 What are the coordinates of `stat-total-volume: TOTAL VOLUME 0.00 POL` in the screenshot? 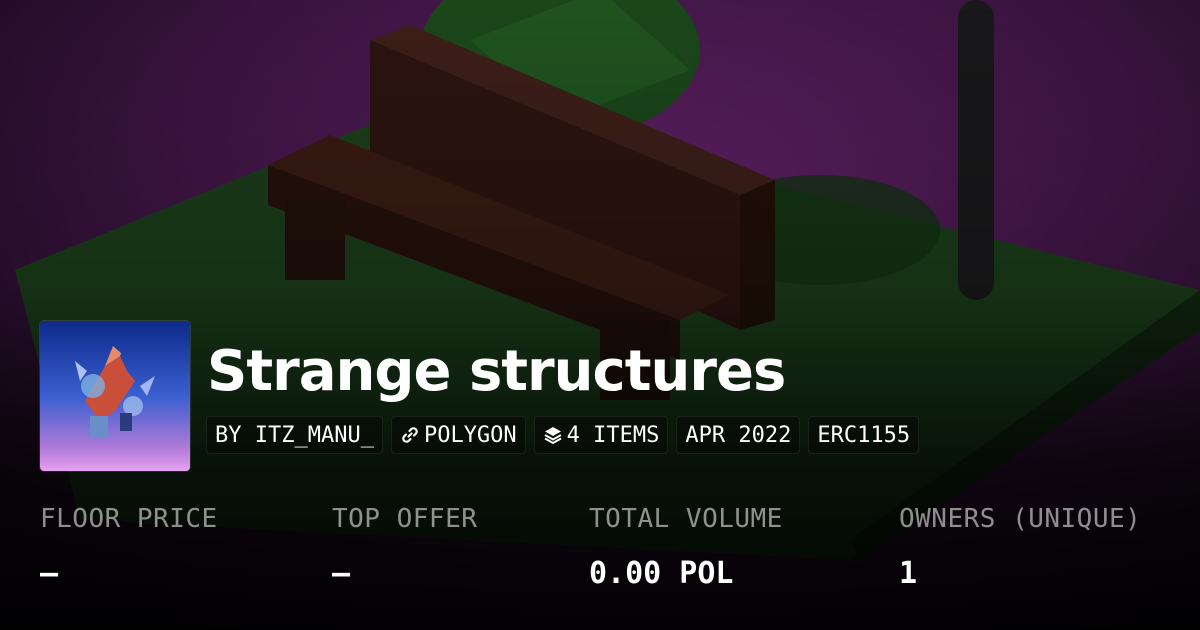 It's located at (686, 547).